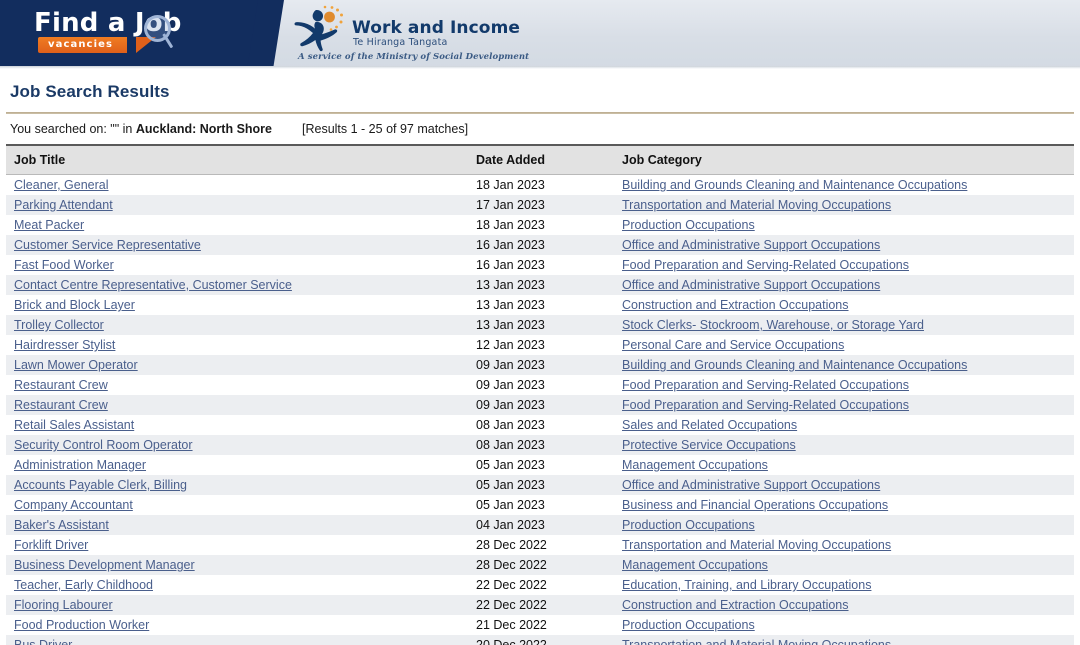 The image size is (1080, 645). Describe the element at coordinates (237, 465) in the screenshot. I see `cell-job-title: Administration Manager` at that location.